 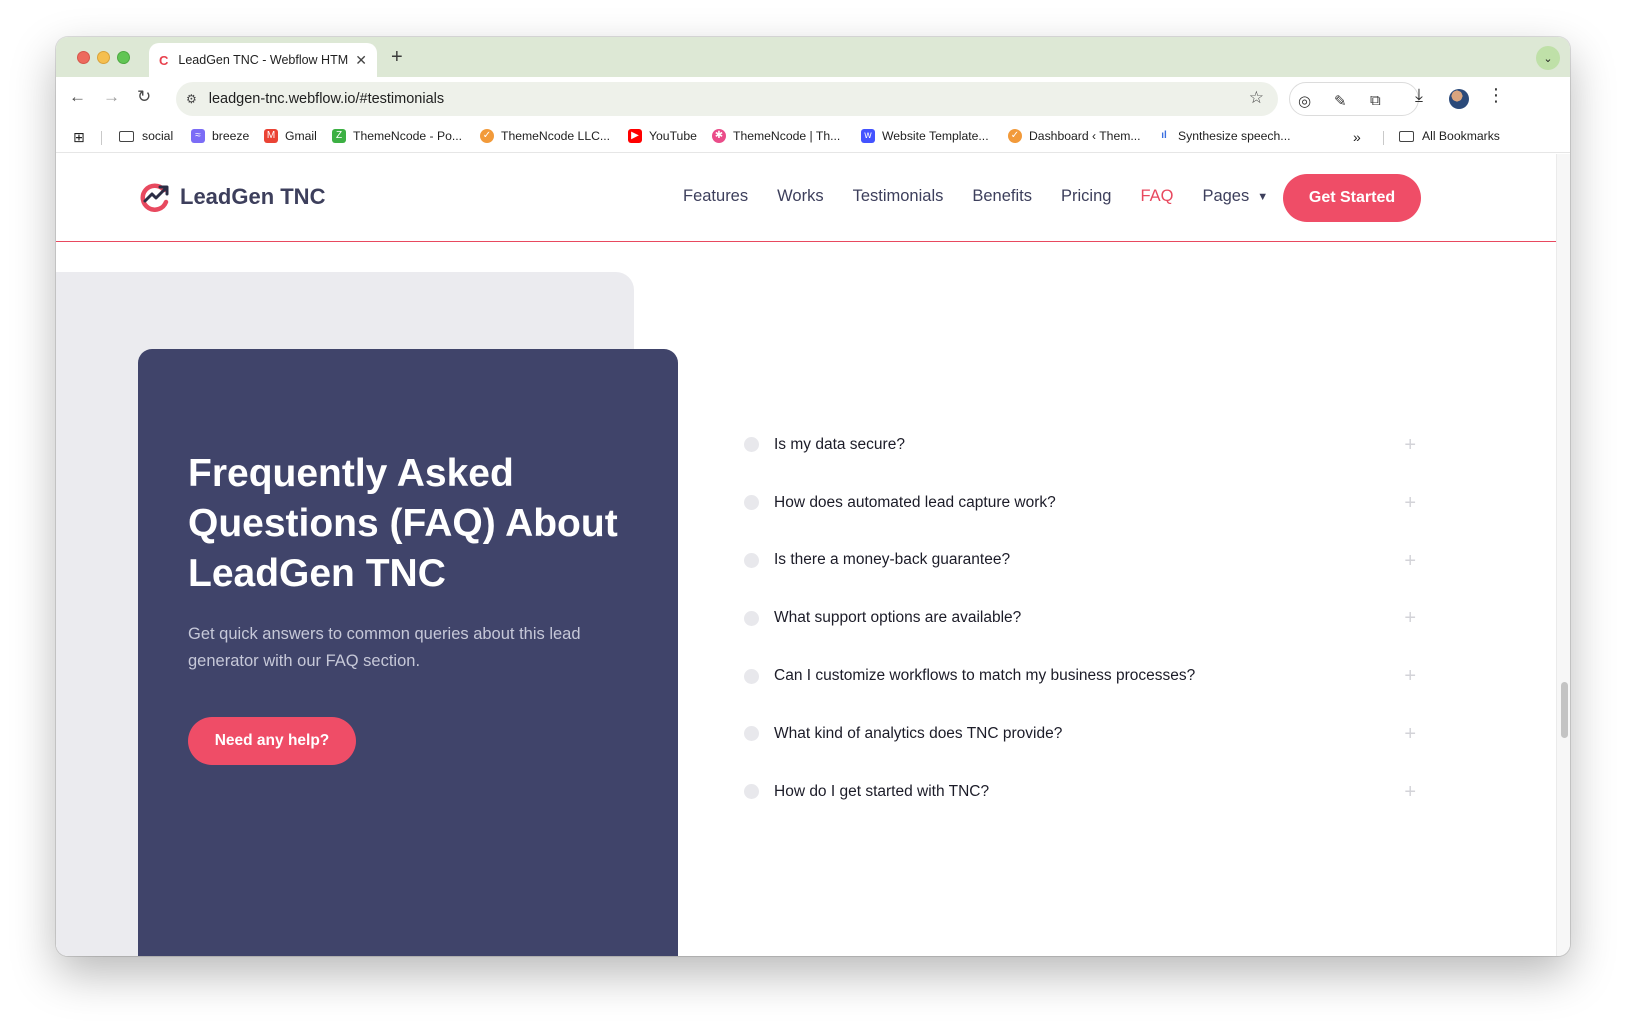 What do you see at coordinates (1496, 95) in the screenshot?
I see `browser-menu-icon: ⋮` at bounding box center [1496, 95].